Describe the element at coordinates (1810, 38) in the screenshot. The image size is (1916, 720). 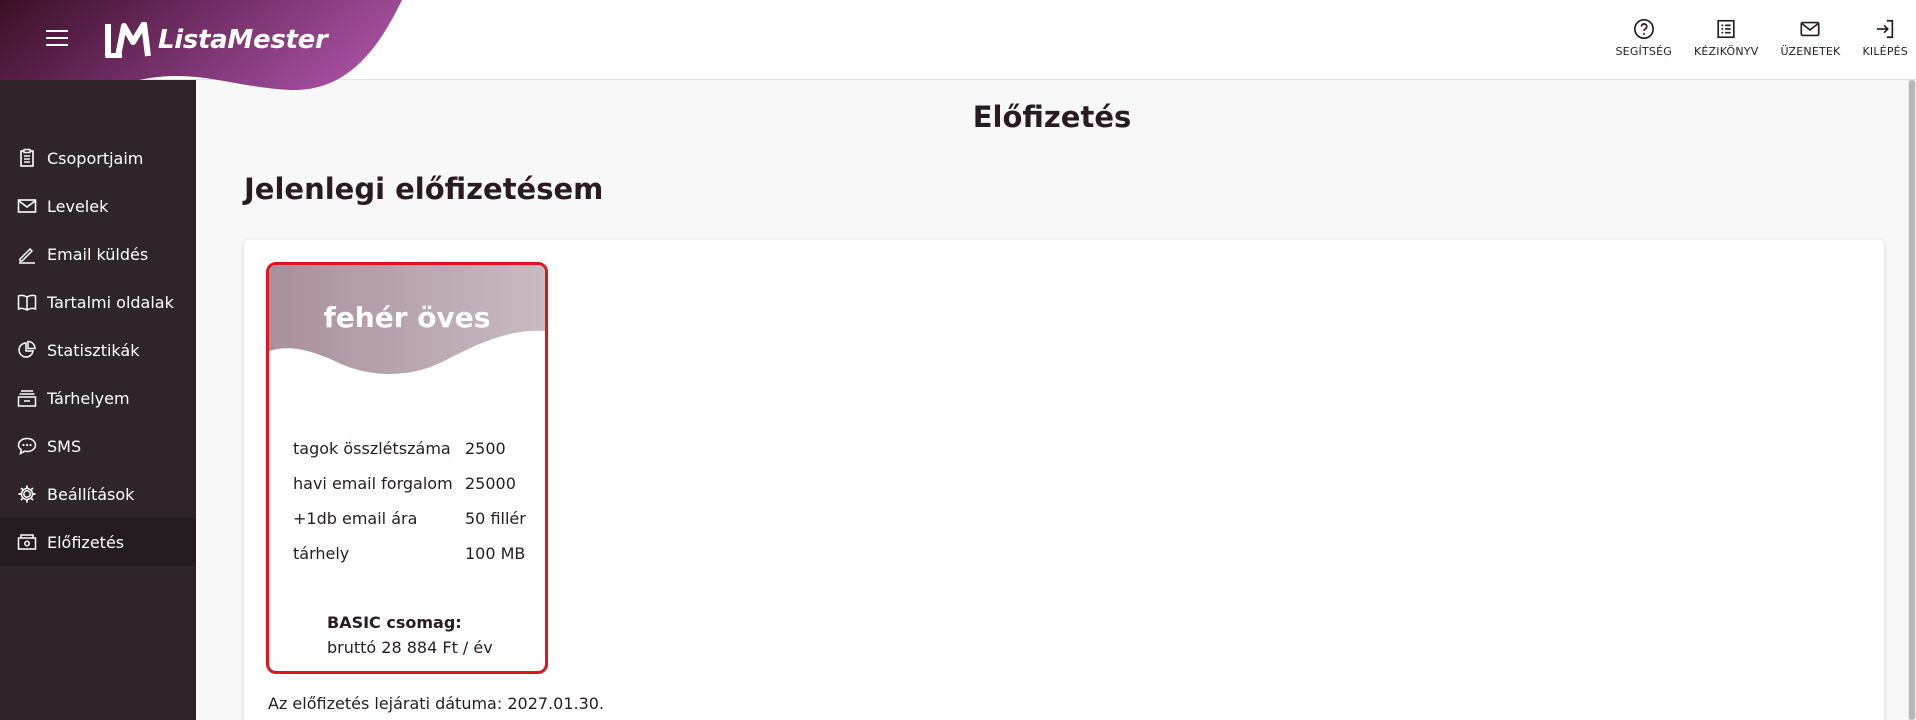
I see `messages-button: ÜZENETEK` at that location.